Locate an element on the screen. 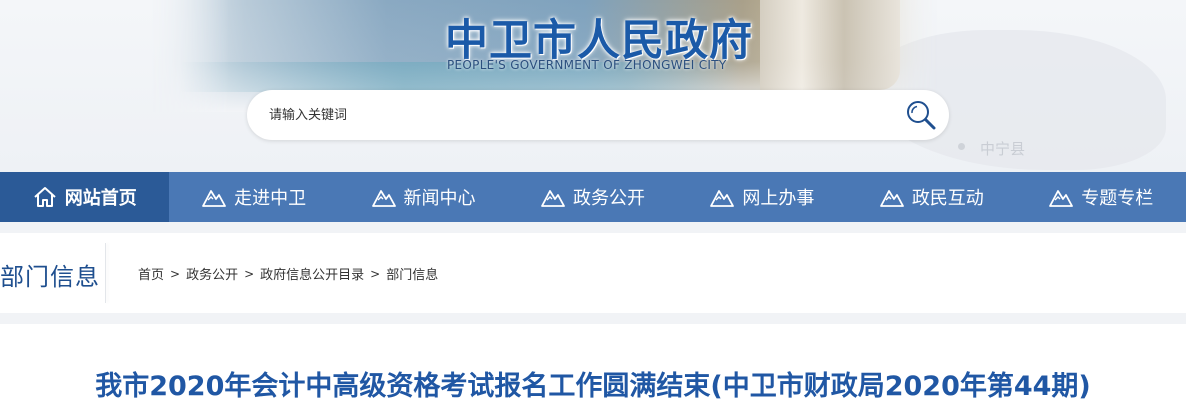 This screenshot has width=1186, height=405. nav-item-label: 网上办事 is located at coordinates (778, 198).